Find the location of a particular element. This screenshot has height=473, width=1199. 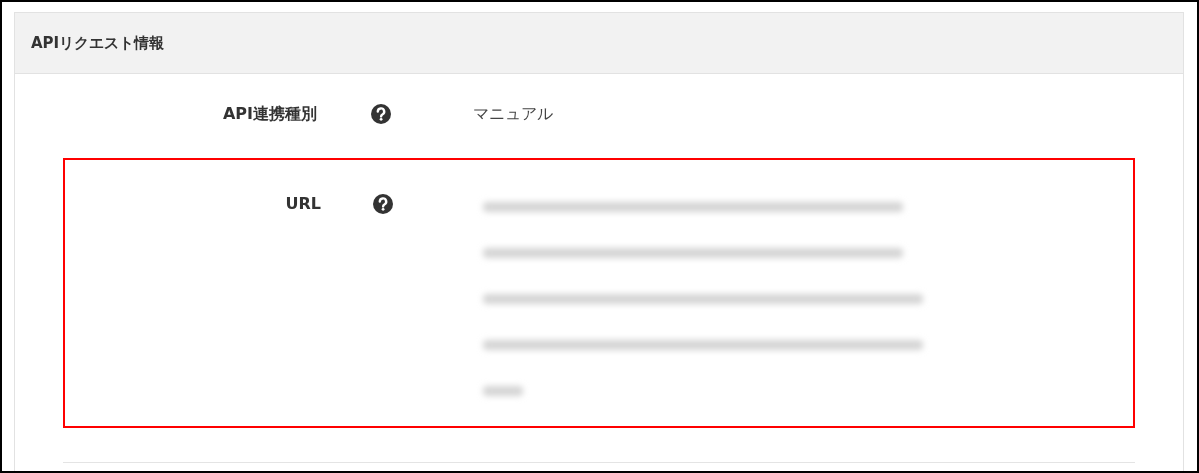

panel-title: APIリクエスト情報 is located at coordinates (98, 43).